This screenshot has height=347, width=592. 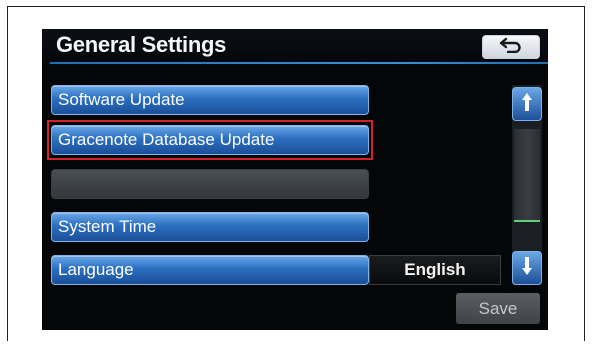 I want to click on page-title: General Settings, so click(x=141, y=44).